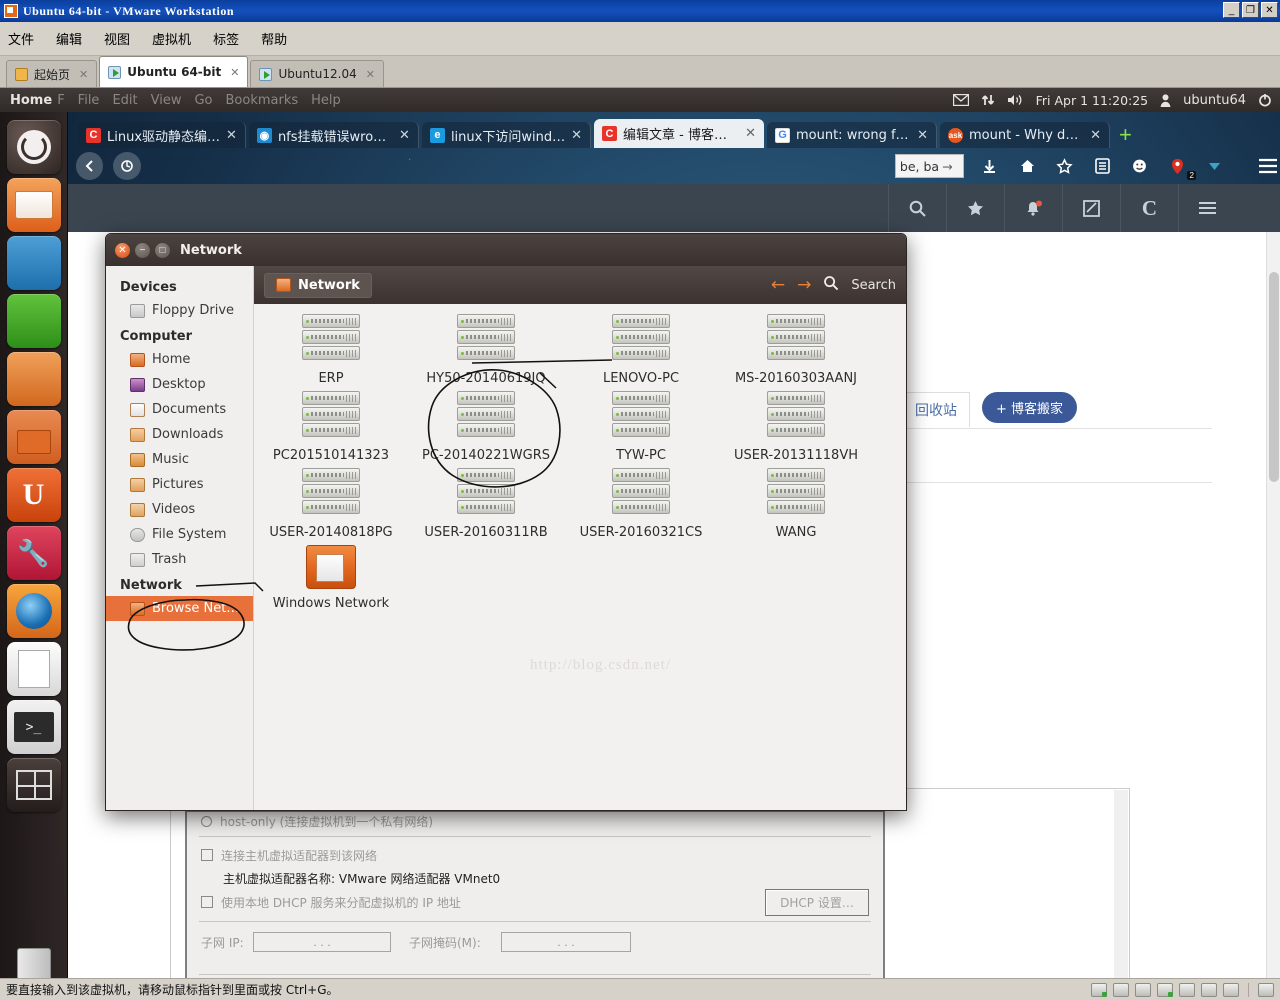 The height and width of the screenshot is (1000, 1280). What do you see at coordinates (206, 821) in the screenshot?
I see `radio-button` at bounding box center [206, 821].